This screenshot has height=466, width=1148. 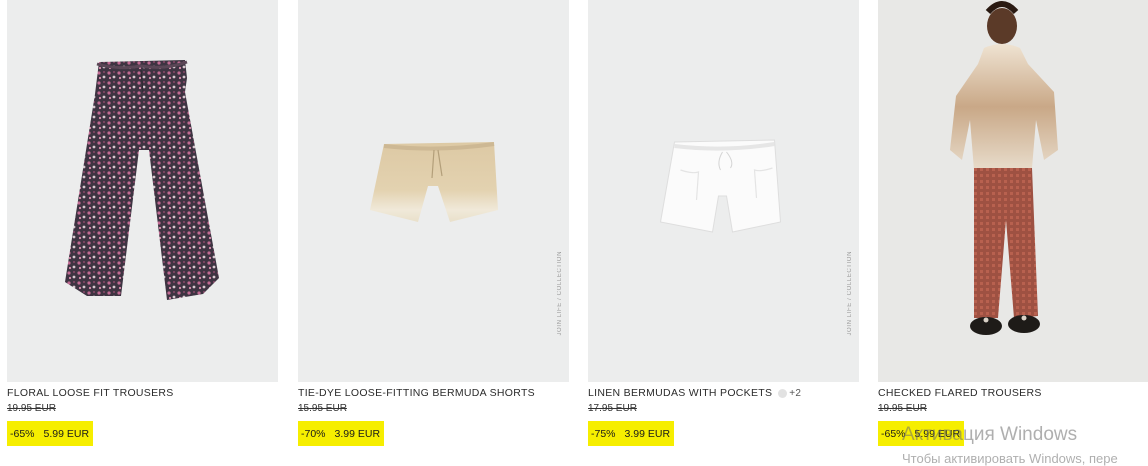 I want to click on product-name: LINEN BERMUDAS WITH POCKETS +2, so click(x=694, y=393).